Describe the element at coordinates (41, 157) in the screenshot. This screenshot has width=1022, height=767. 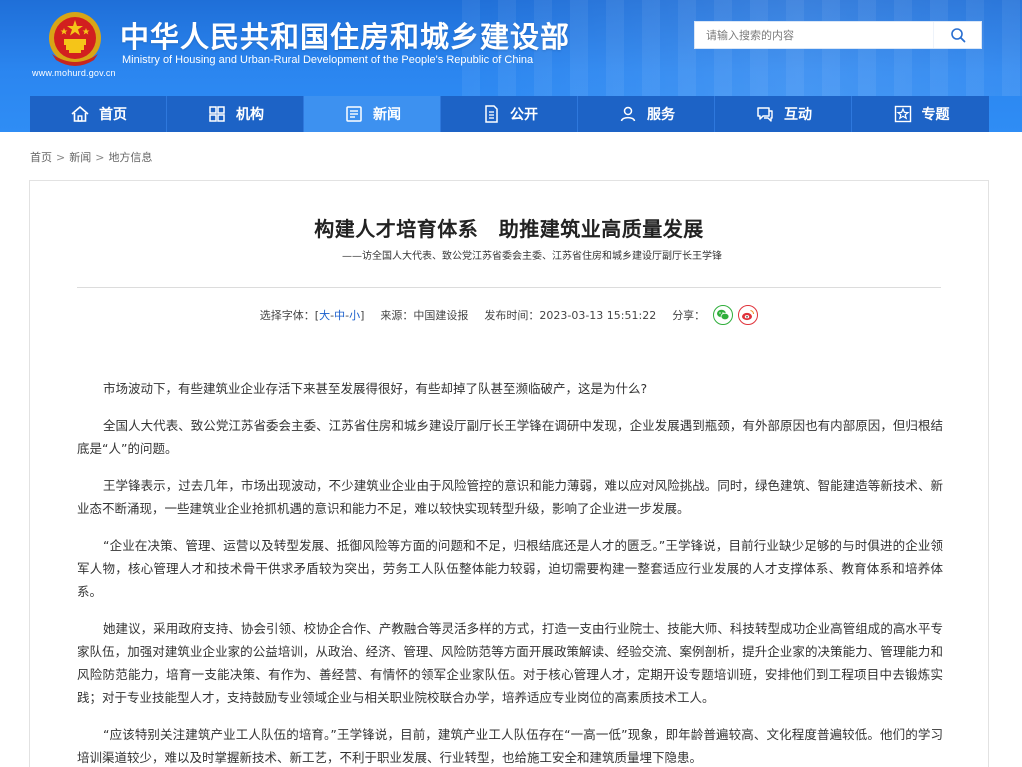
I see `breadcrumb-home-link: 首页` at that location.